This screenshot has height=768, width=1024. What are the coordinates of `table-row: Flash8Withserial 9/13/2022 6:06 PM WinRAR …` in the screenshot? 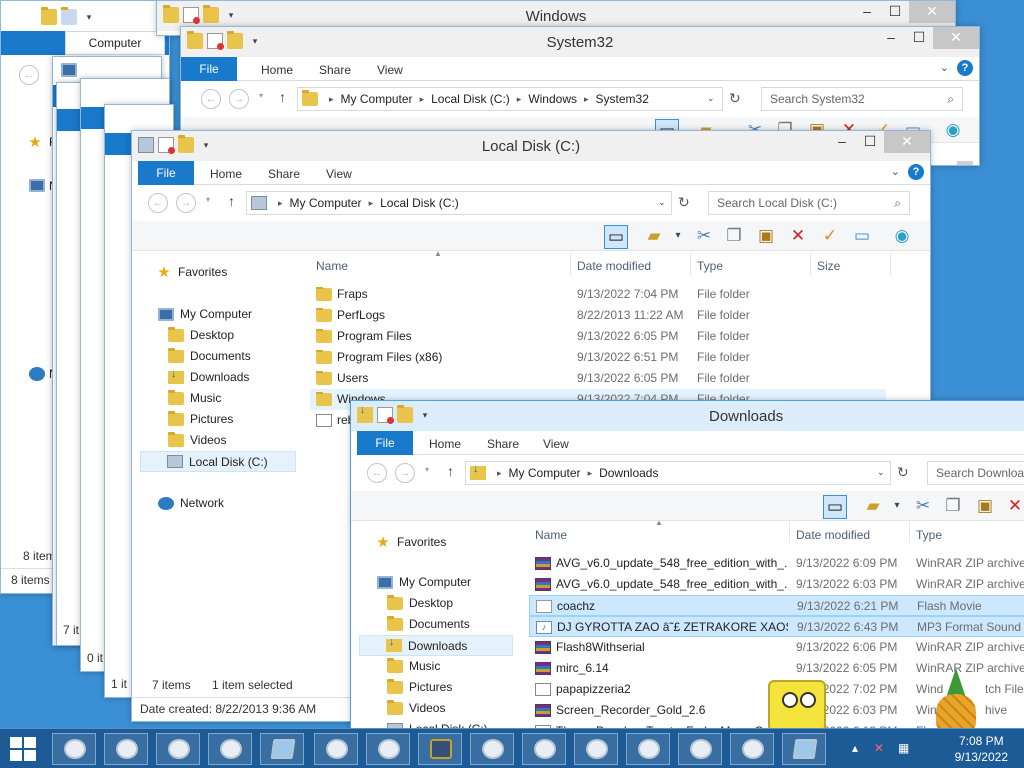 It's located at (776, 647).